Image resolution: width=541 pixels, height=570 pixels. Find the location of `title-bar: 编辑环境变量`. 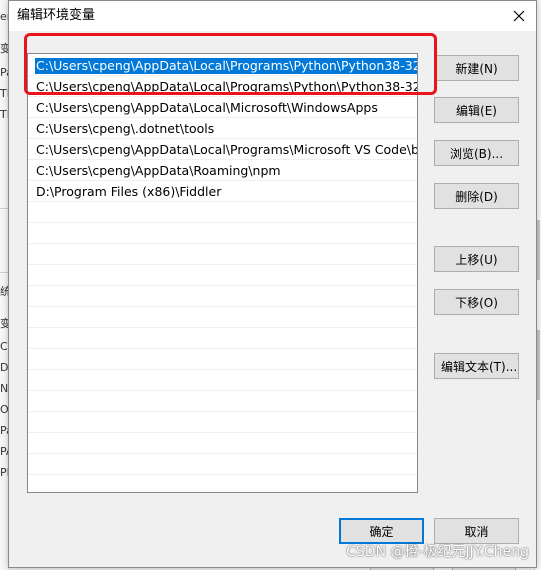

title-bar: 编辑环境变量 is located at coordinates (272, 16).